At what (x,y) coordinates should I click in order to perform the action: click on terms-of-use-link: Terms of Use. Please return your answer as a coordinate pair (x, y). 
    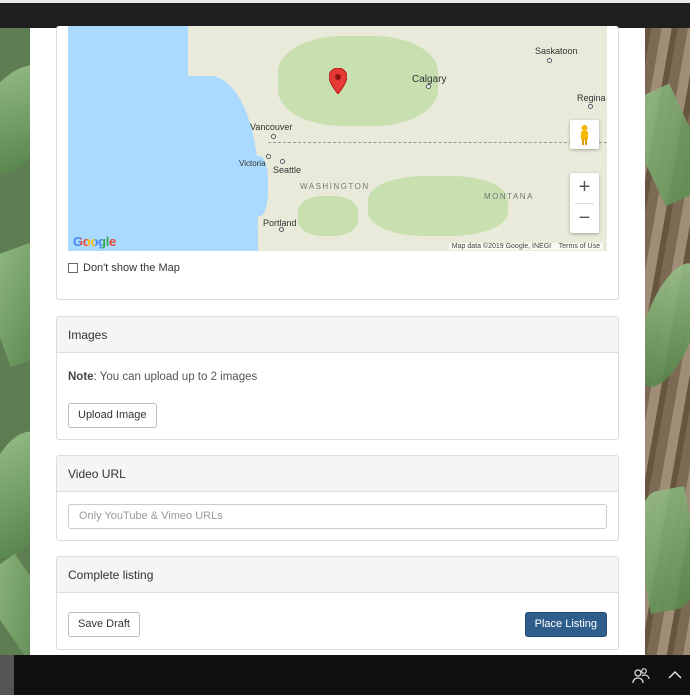
    Looking at the image, I should click on (579, 246).